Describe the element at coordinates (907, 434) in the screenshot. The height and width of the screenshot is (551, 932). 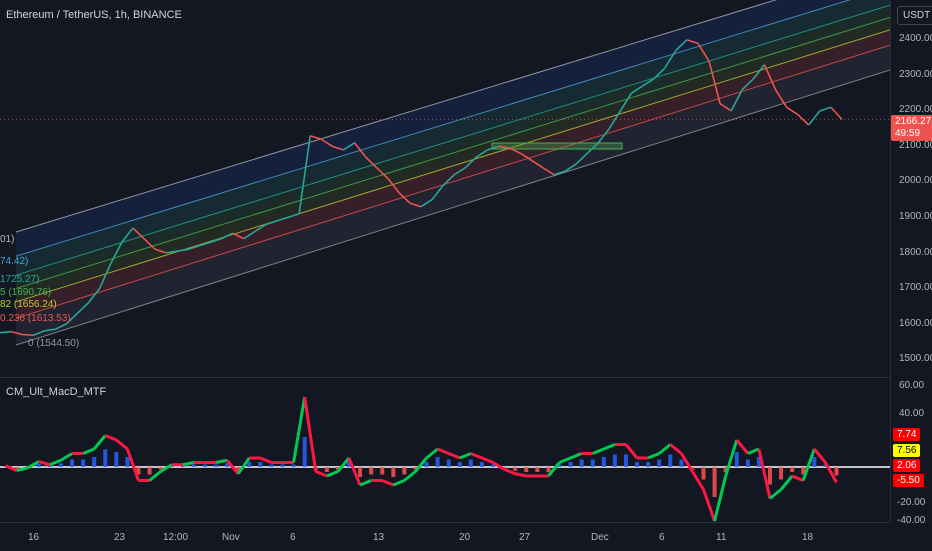
I see `indicator-value-badge: 7.74` at that location.